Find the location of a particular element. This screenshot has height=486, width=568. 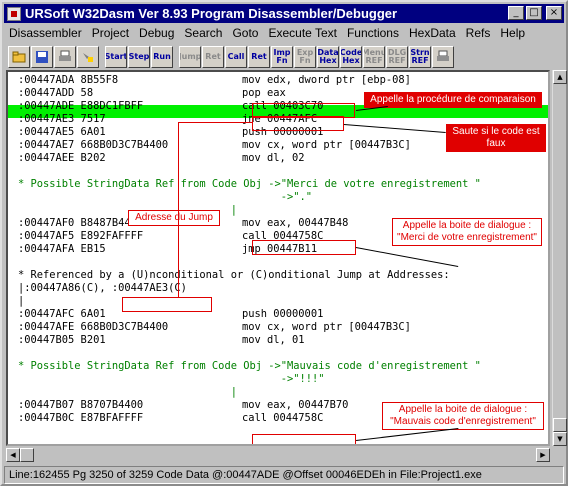

app-icon is located at coordinates (14, 13).